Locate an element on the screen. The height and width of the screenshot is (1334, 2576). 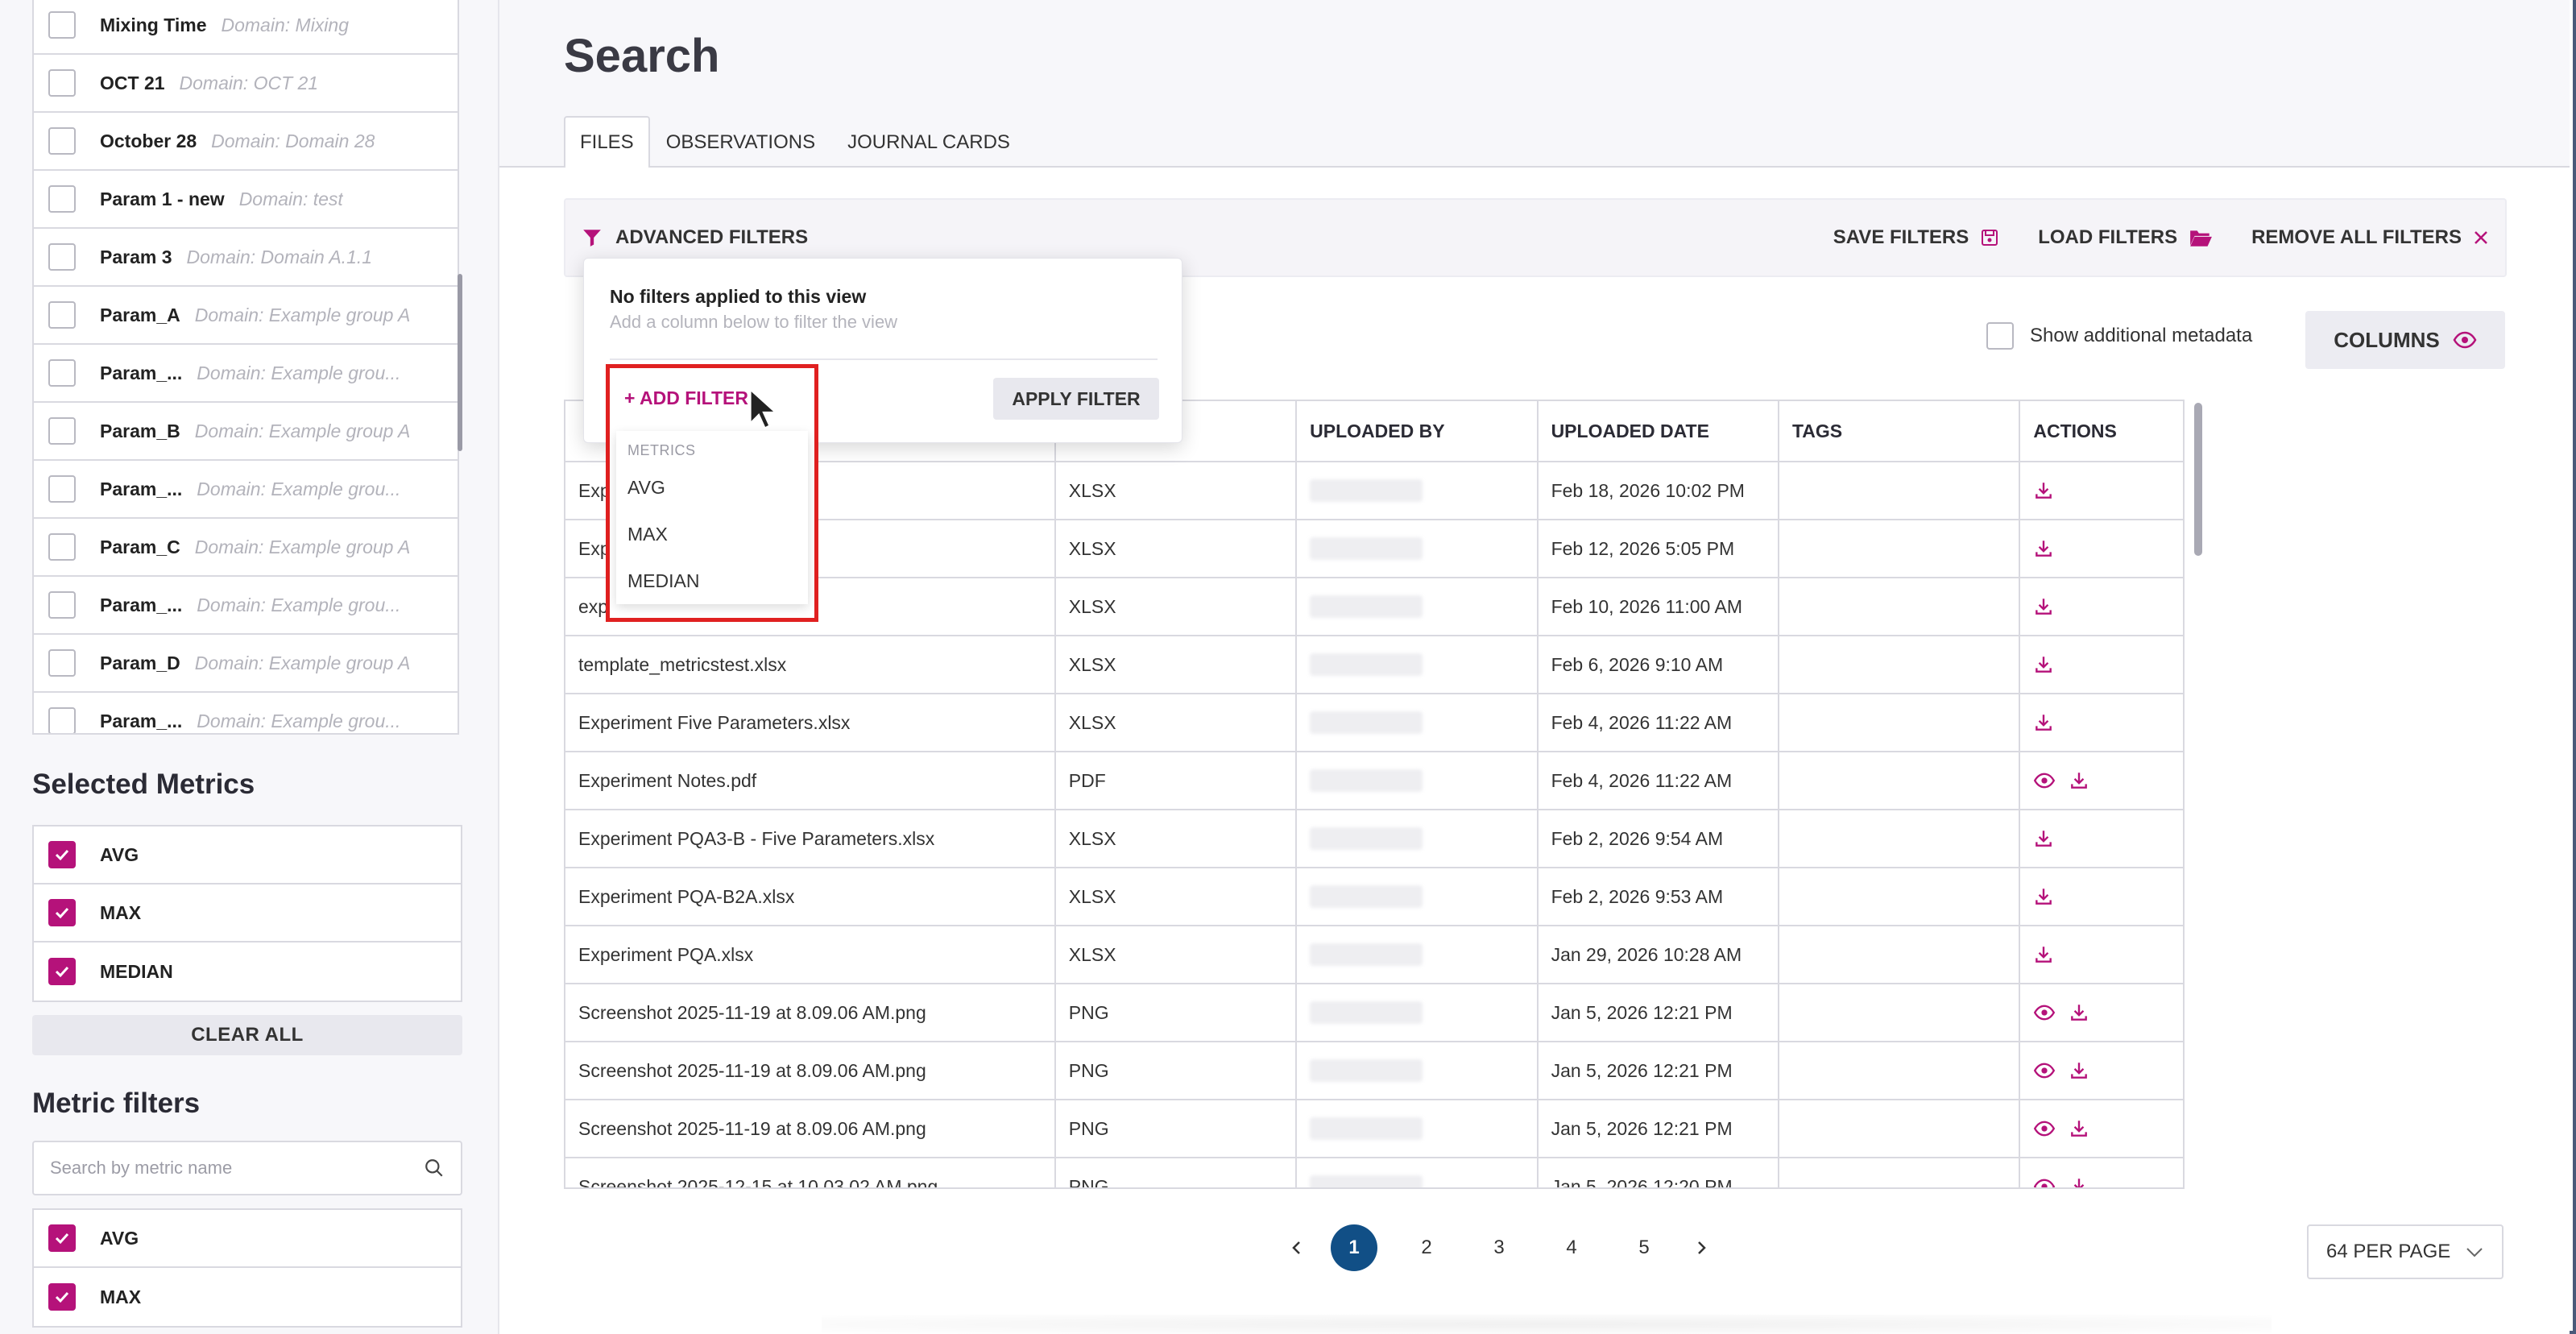
dropdown-item-avg: AVG is located at coordinates (712, 488).